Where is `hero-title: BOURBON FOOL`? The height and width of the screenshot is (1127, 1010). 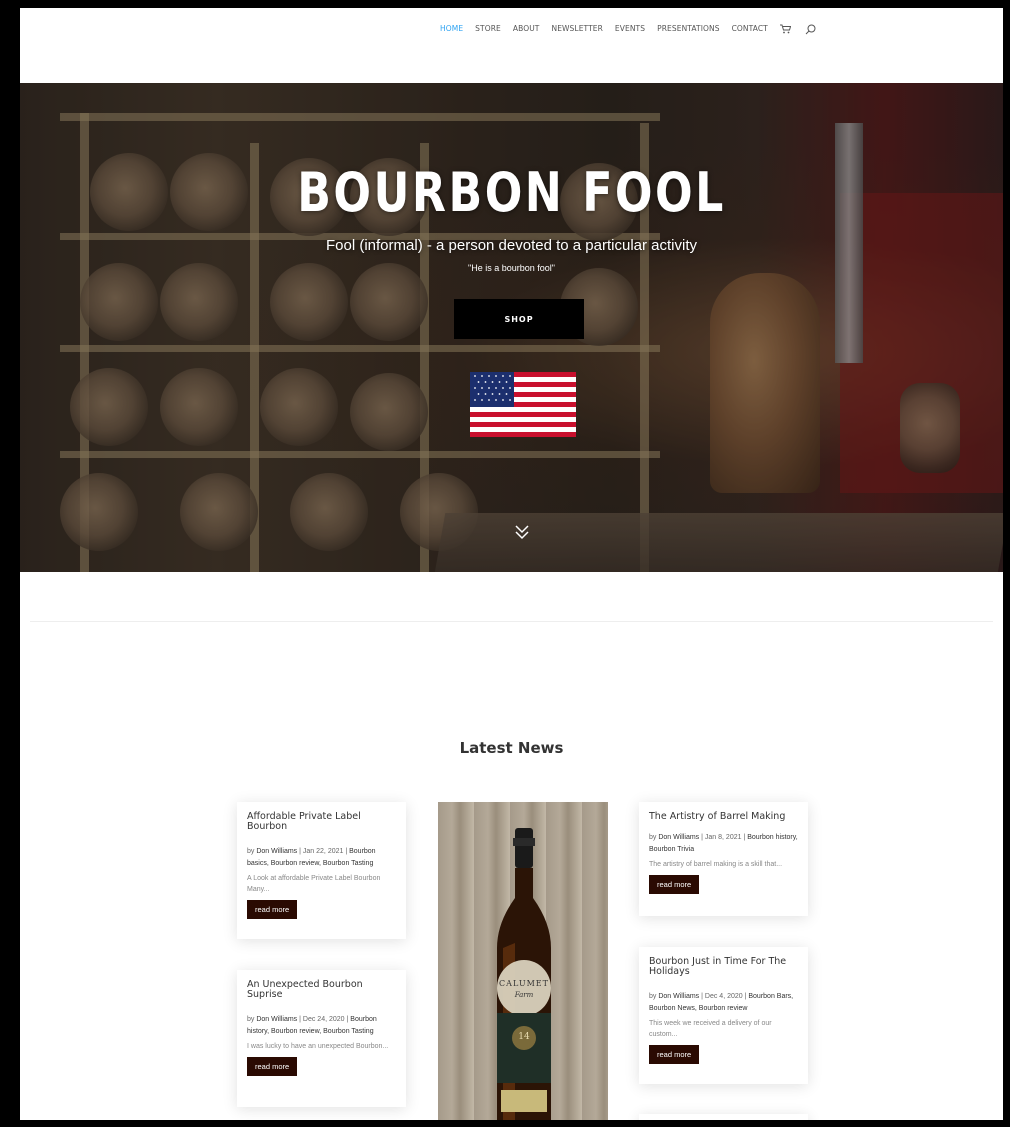
hero-title: BOURBON FOOL is located at coordinates (511, 192).